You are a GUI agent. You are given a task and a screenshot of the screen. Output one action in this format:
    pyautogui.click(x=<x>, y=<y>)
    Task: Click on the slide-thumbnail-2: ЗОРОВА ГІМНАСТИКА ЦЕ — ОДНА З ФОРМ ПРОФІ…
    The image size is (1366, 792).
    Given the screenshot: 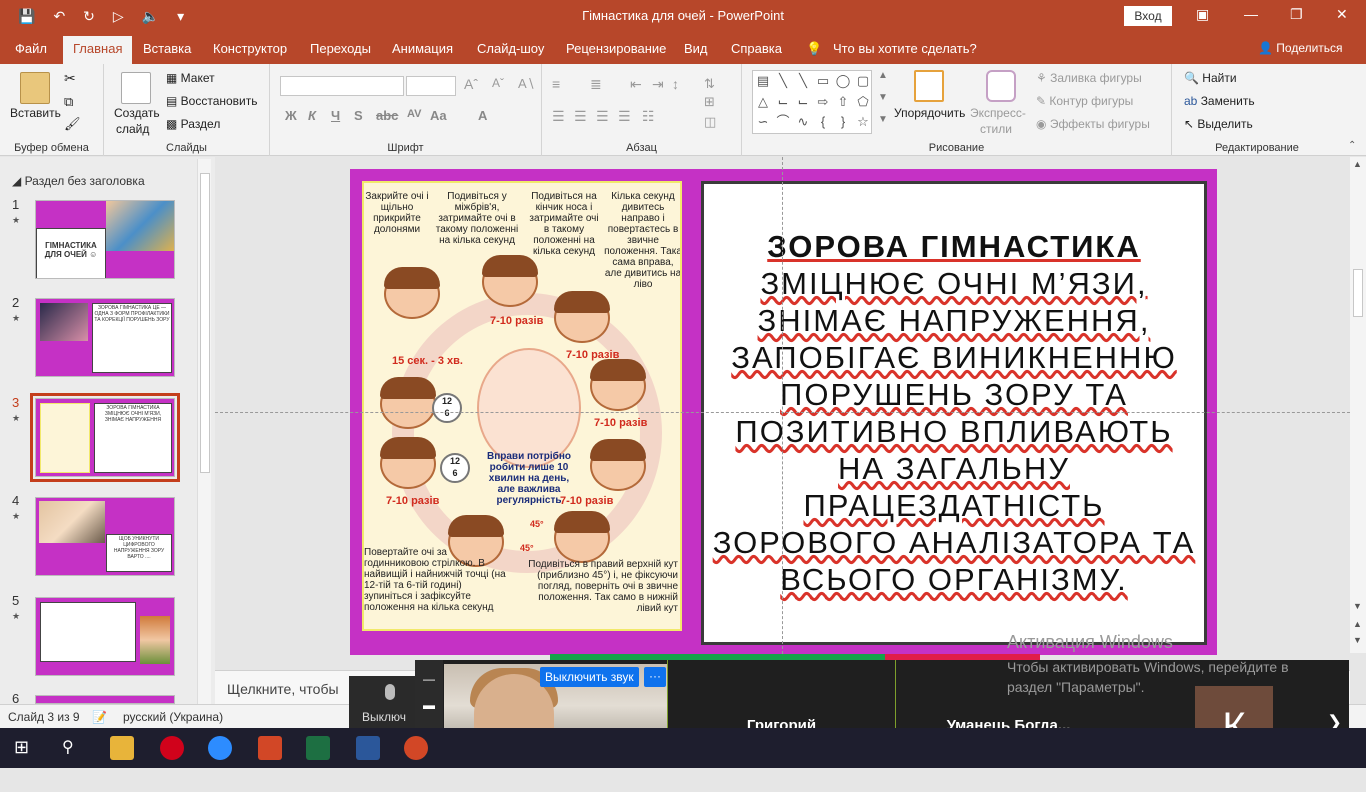 What is the action you would take?
    pyautogui.click(x=105, y=337)
    